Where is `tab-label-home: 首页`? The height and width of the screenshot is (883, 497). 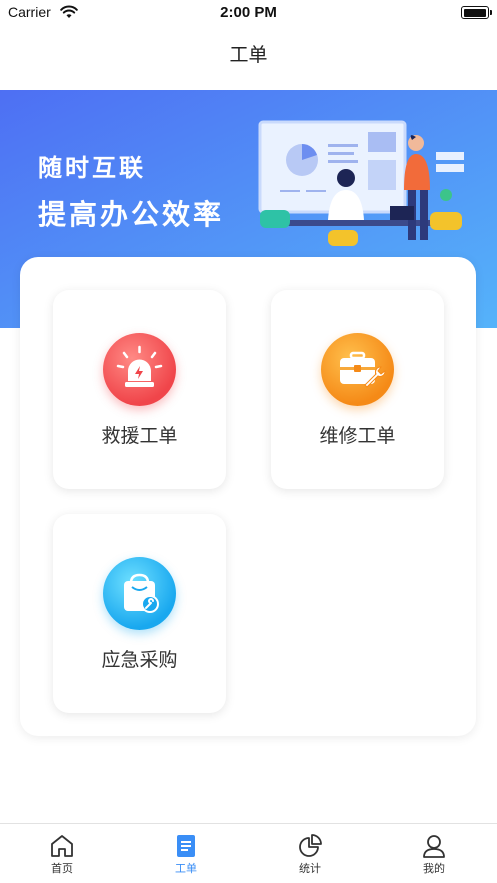
tab-label-home: 首页 is located at coordinates (62, 868).